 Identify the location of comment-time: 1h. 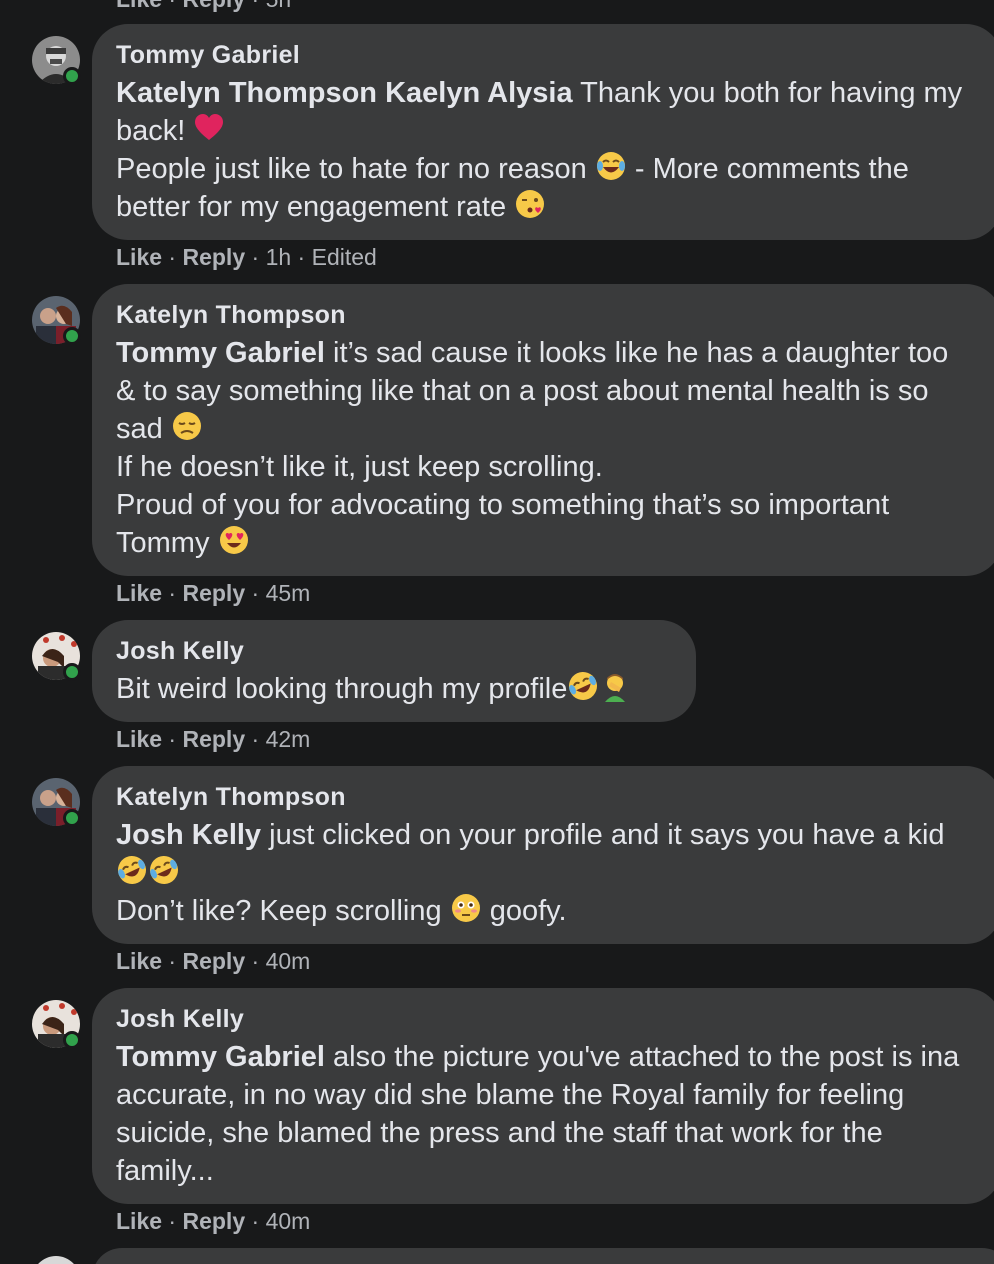
(279, 257).